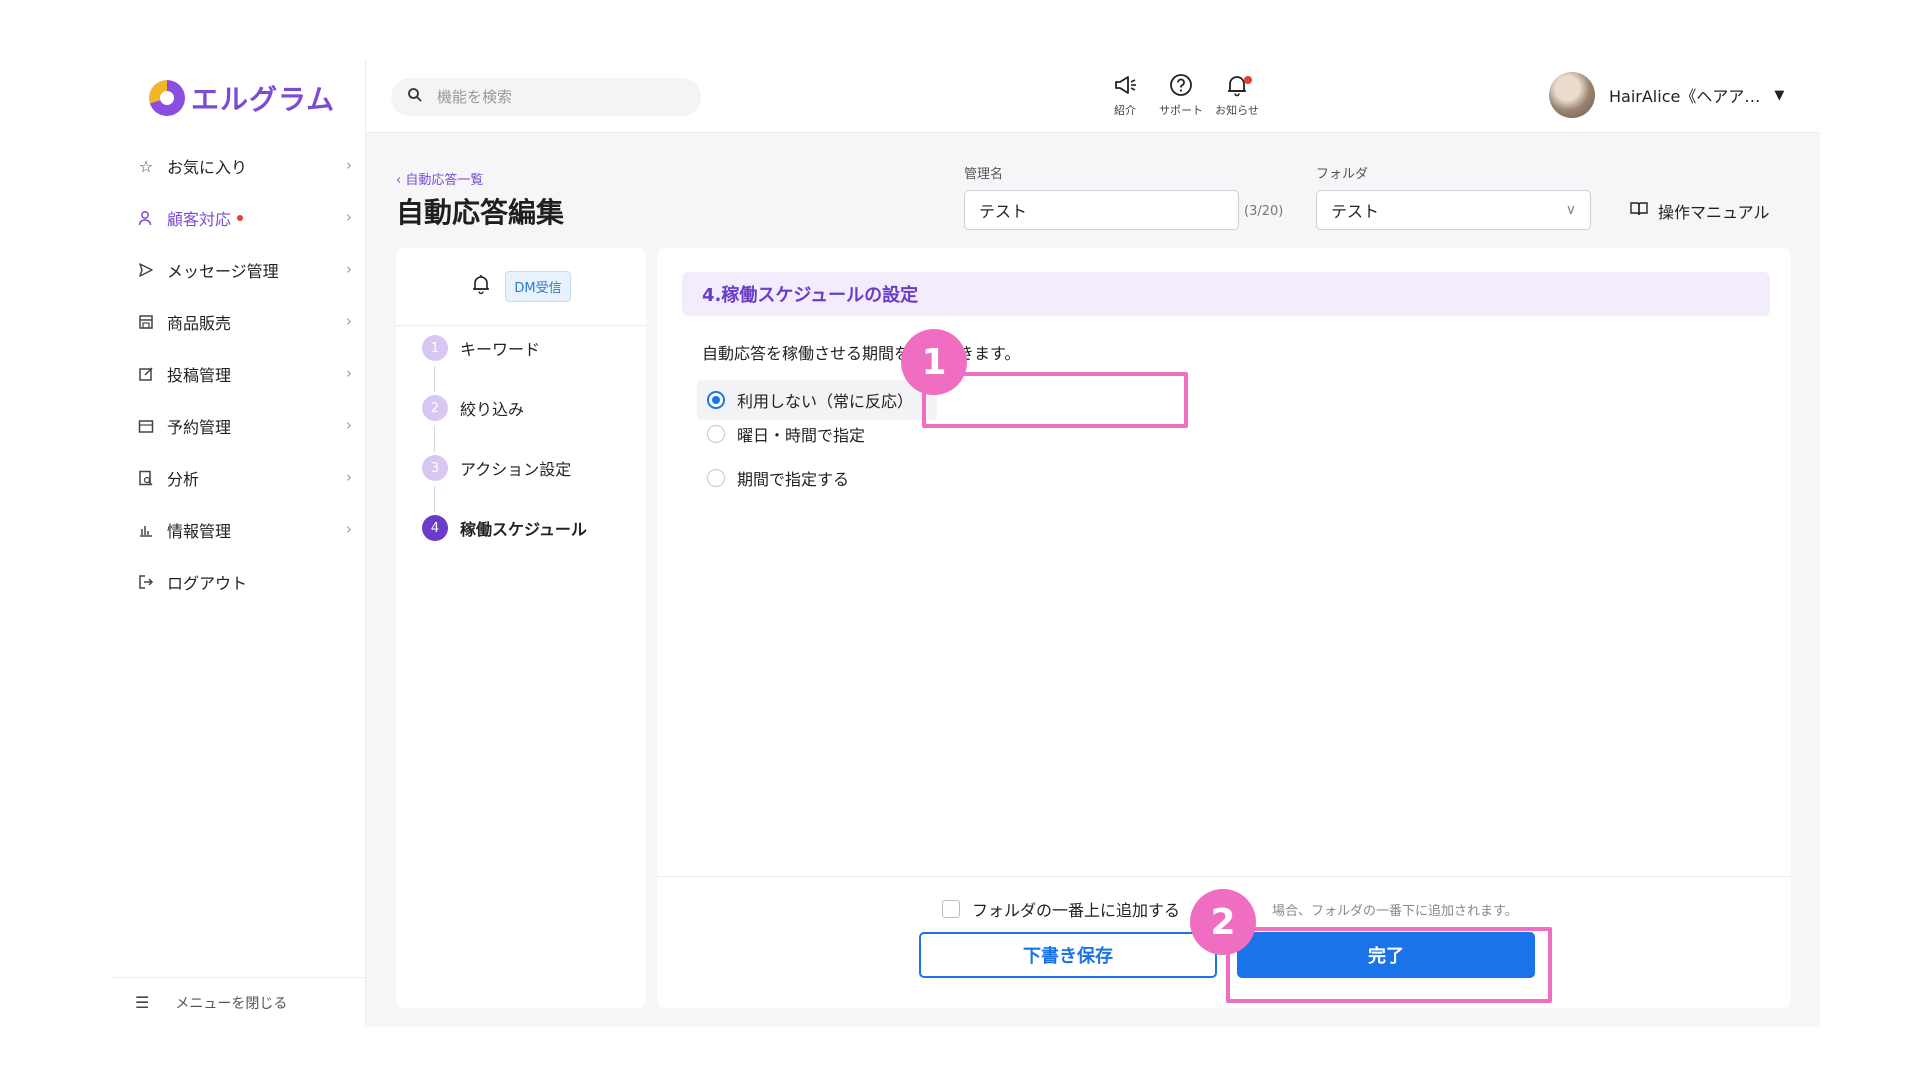  Describe the element at coordinates (1264, 211) in the screenshot. I see `character-counter: (3/20)` at that location.